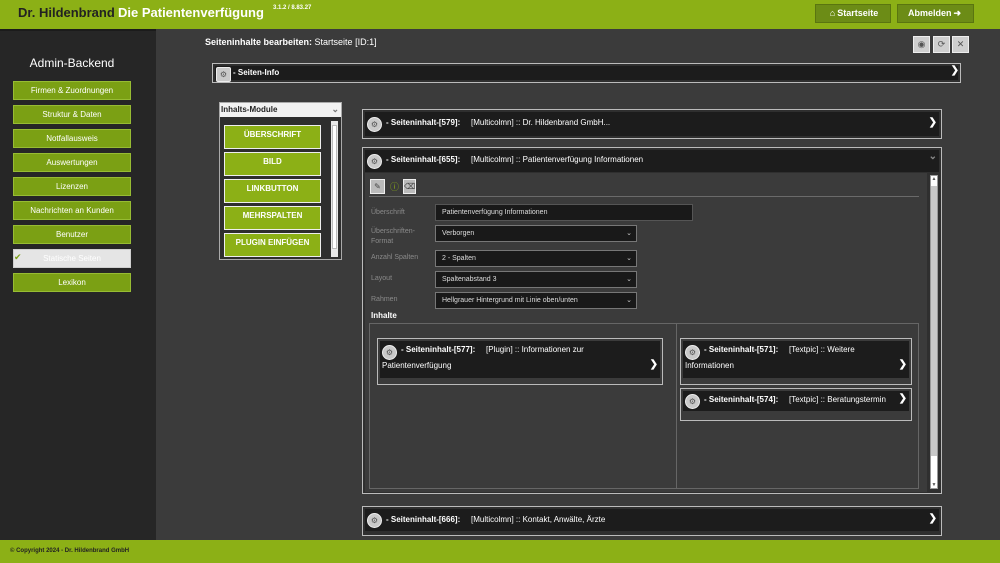 This screenshot has height=563, width=1000. Describe the element at coordinates (957, 13) in the screenshot. I see `sign-out-icon: ➜` at that location.